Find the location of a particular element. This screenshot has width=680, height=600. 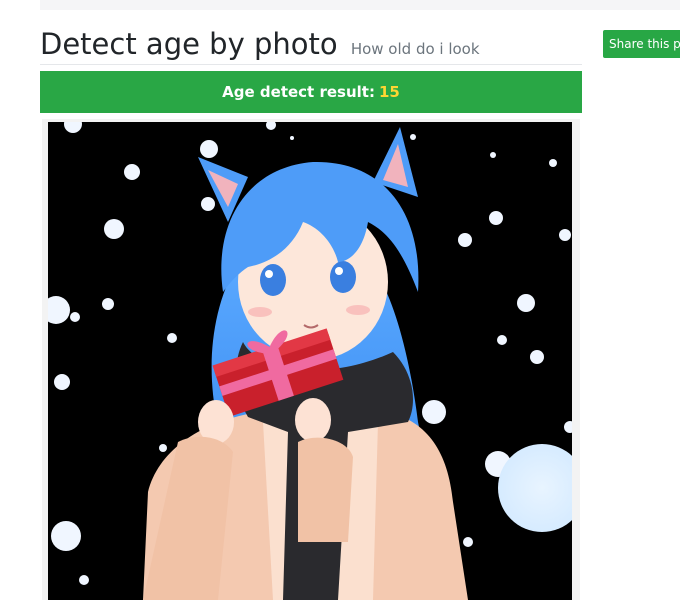

page-title-text: Detect age by photo is located at coordinates (189, 44).